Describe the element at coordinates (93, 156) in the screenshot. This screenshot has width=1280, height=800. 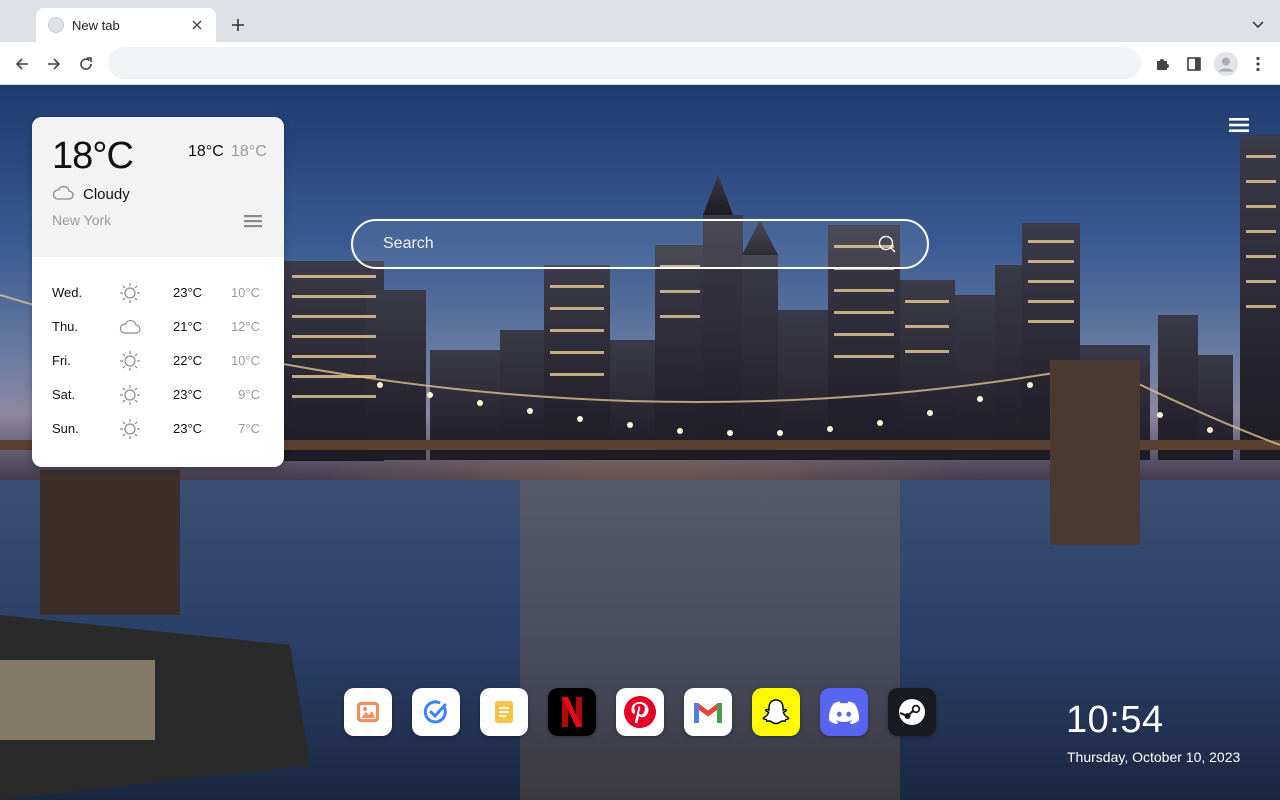
I see `current-temperature: 18°C` at that location.